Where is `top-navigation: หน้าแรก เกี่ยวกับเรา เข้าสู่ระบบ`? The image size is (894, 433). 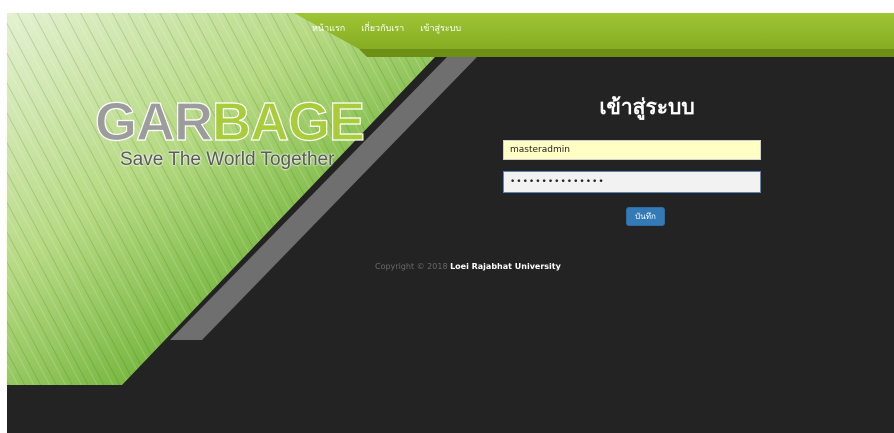 top-navigation: หน้าแรก เกี่ยวกับเรา เข้าสู่ระบบ is located at coordinates (386, 28).